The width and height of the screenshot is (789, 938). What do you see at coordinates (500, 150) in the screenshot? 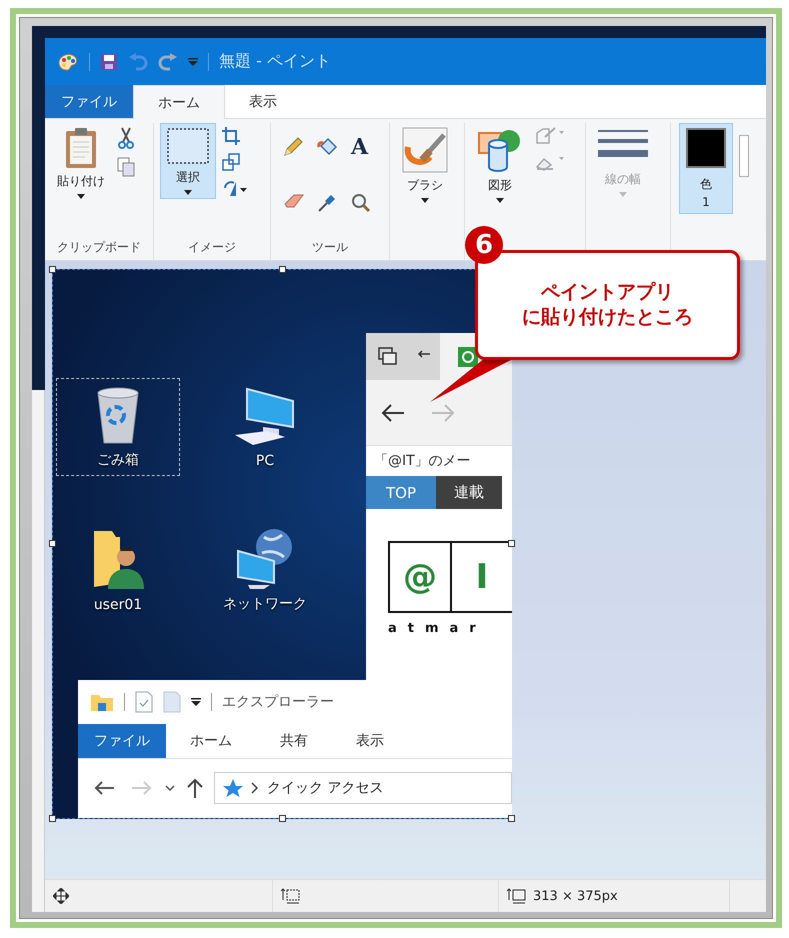
I see `shapes-icon` at bounding box center [500, 150].